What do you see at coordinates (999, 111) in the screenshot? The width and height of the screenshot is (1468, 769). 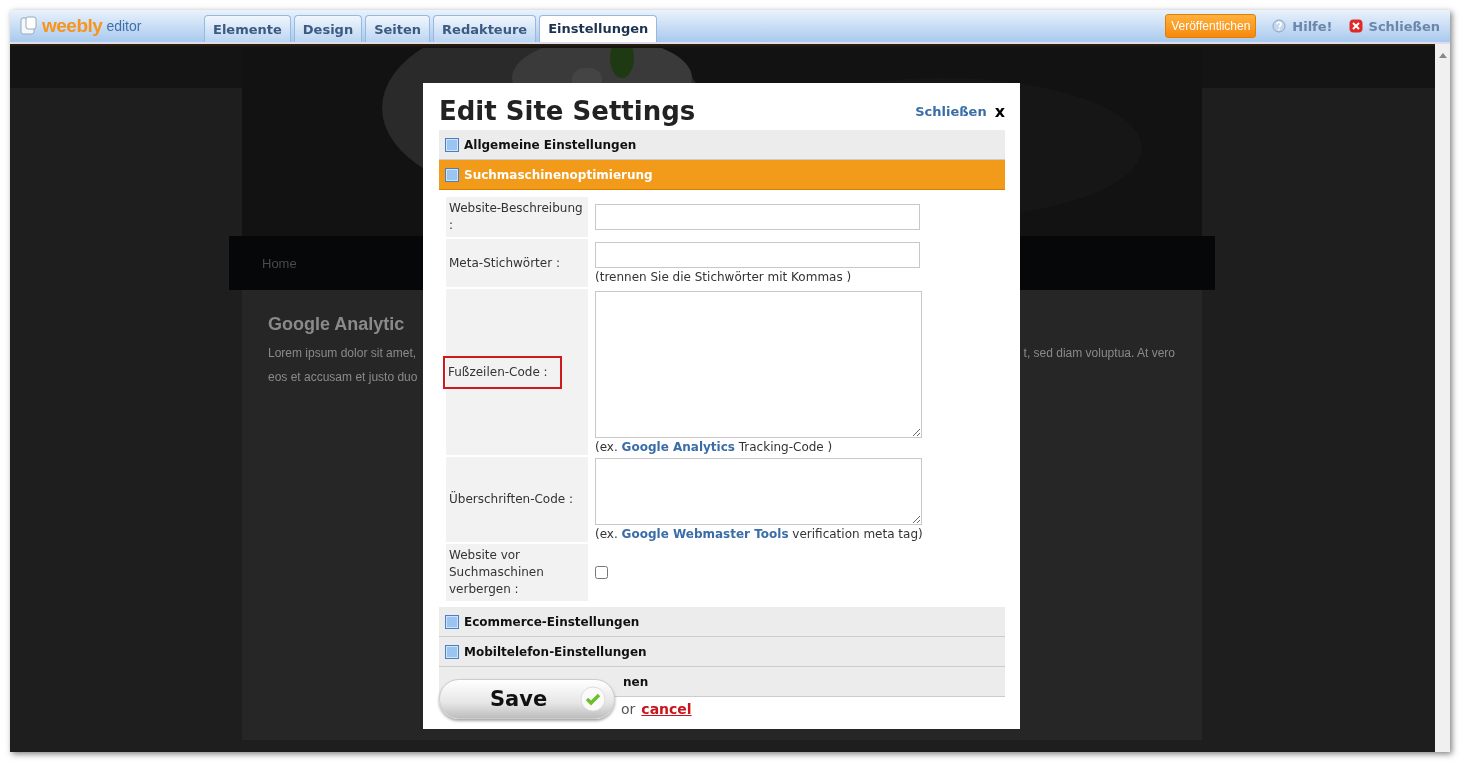 I see `close-x: x` at bounding box center [999, 111].